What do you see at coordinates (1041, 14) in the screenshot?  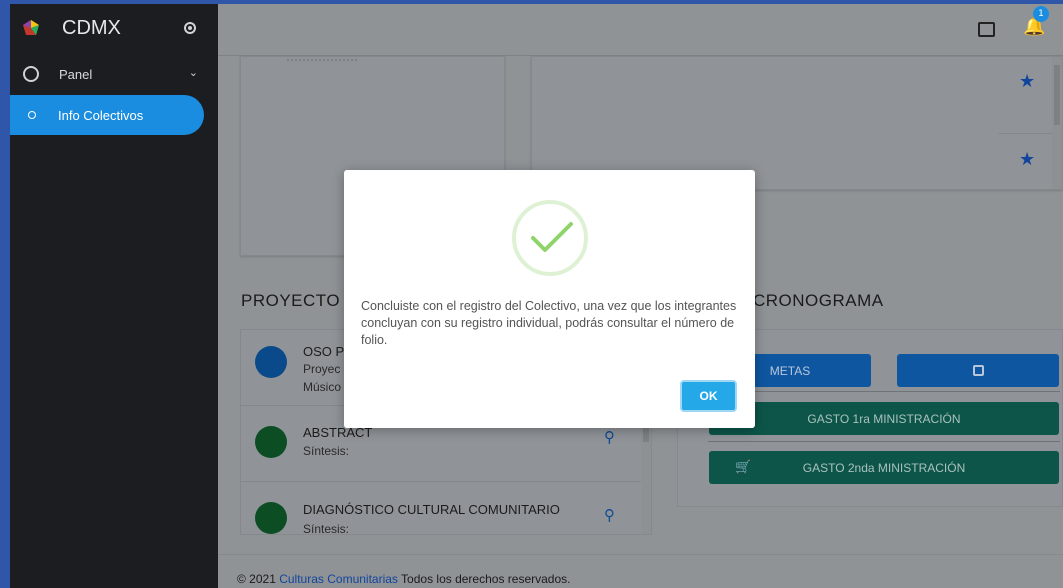 I see `notification-badge: 1` at bounding box center [1041, 14].